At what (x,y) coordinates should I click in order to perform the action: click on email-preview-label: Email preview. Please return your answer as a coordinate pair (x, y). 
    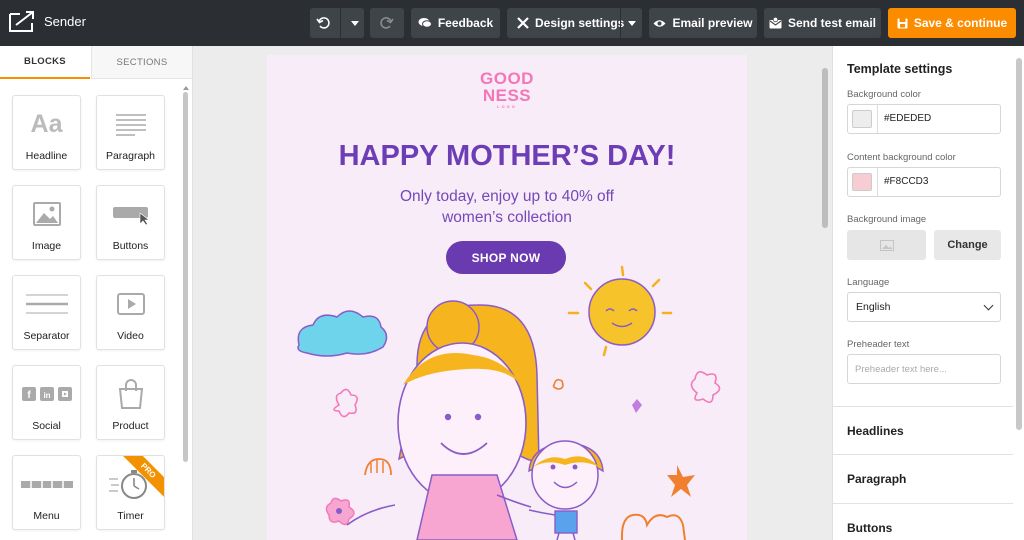
    Looking at the image, I should click on (712, 23).